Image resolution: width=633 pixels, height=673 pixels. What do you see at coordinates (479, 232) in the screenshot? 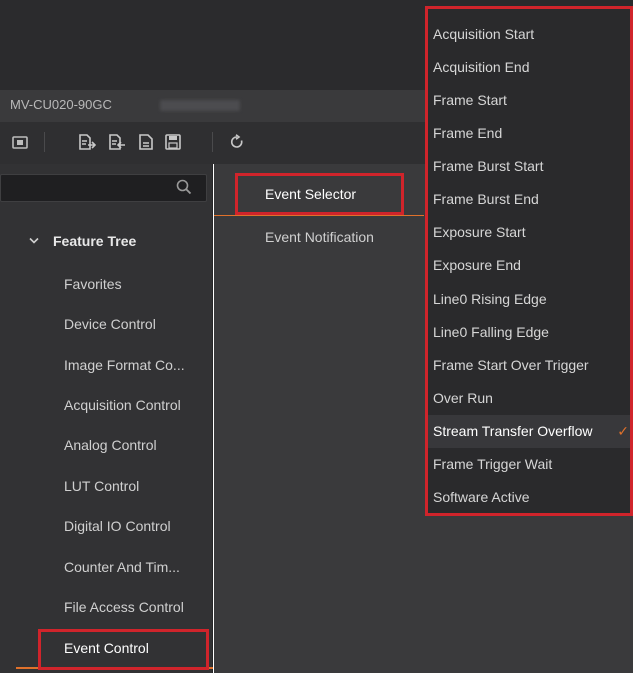
I see `option-label: Exposure Start` at bounding box center [479, 232].